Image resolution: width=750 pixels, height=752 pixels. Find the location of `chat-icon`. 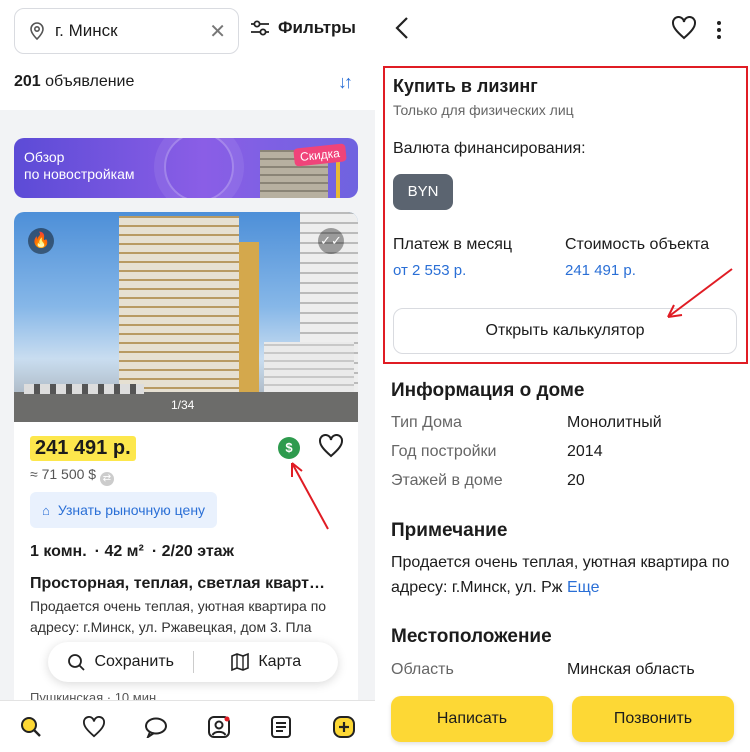

chat-icon is located at coordinates (156, 727).